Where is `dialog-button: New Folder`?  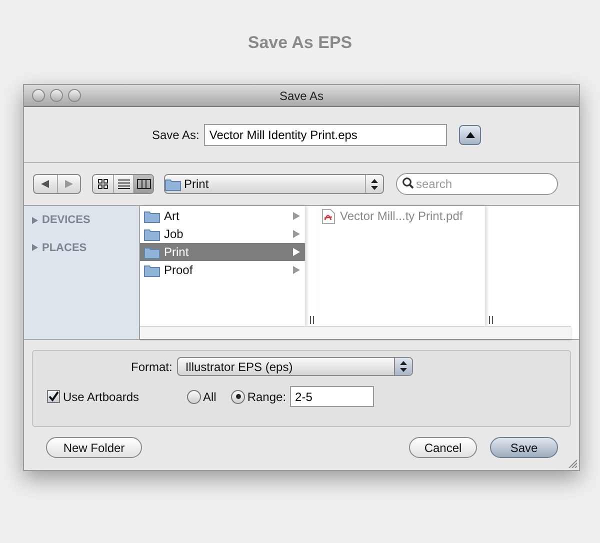 dialog-button: New Folder is located at coordinates (94, 447).